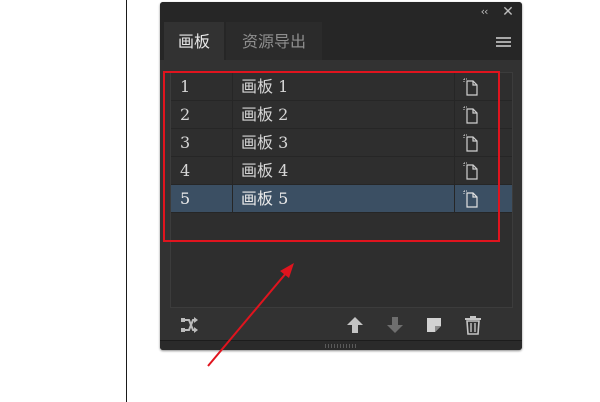 The height and width of the screenshot is (402, 600). I want to click on page-divider-line, so click(126, 201).